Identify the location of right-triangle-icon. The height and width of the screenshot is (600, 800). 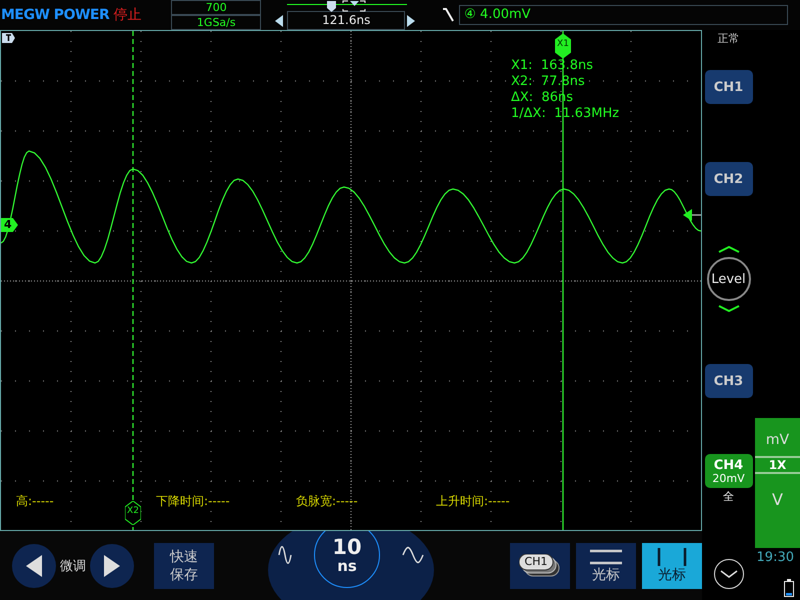
(112, 565).